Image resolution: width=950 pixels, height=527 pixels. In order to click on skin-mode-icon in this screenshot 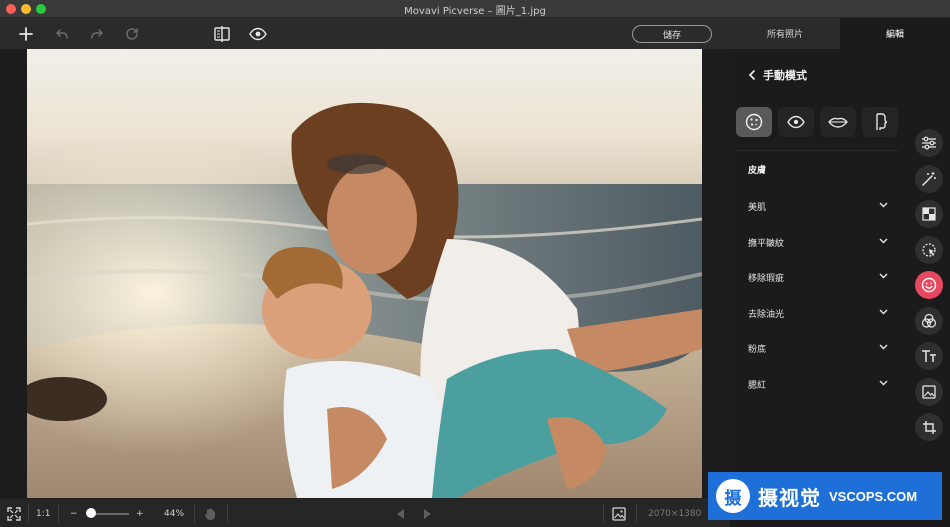, I will do `click(754, 122)`.